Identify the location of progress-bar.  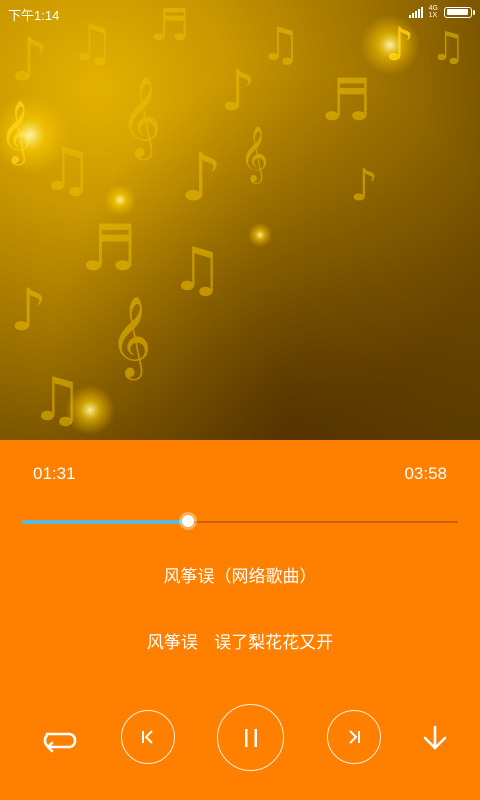
(240, 521).